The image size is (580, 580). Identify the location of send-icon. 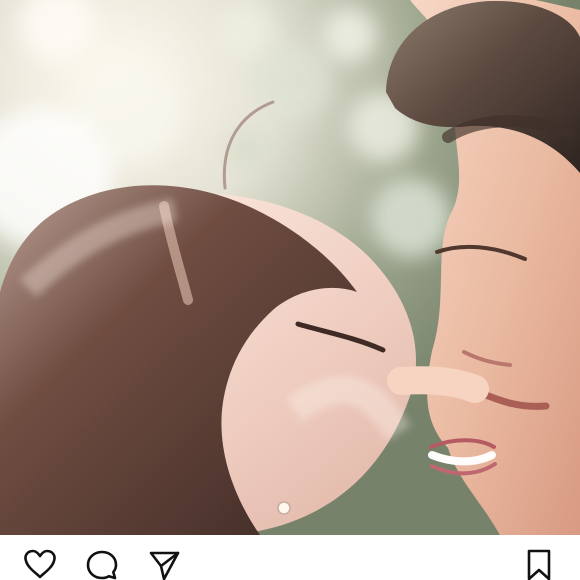
(164, 564).